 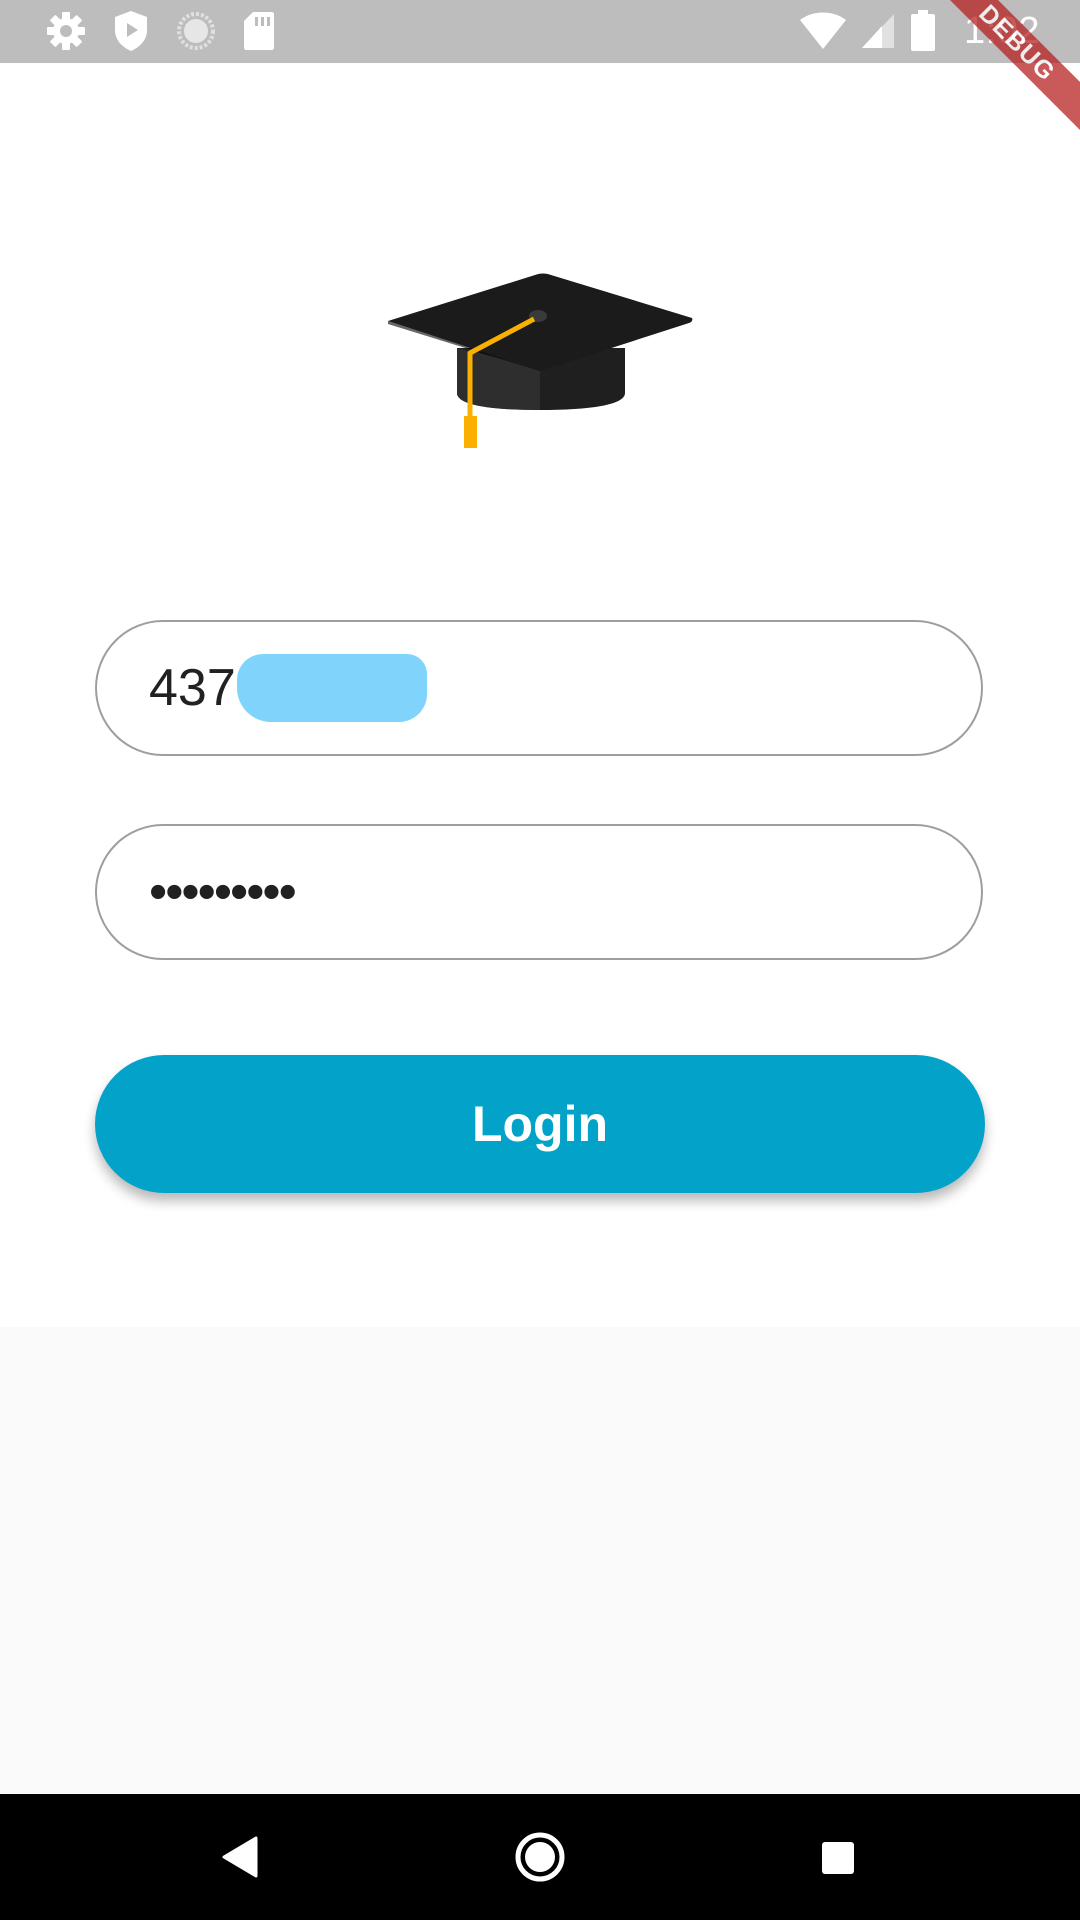 What do you see at coordinates (539, 688) in the screenshot?
I see `id-field: 437` at bounding box center [539, 688].